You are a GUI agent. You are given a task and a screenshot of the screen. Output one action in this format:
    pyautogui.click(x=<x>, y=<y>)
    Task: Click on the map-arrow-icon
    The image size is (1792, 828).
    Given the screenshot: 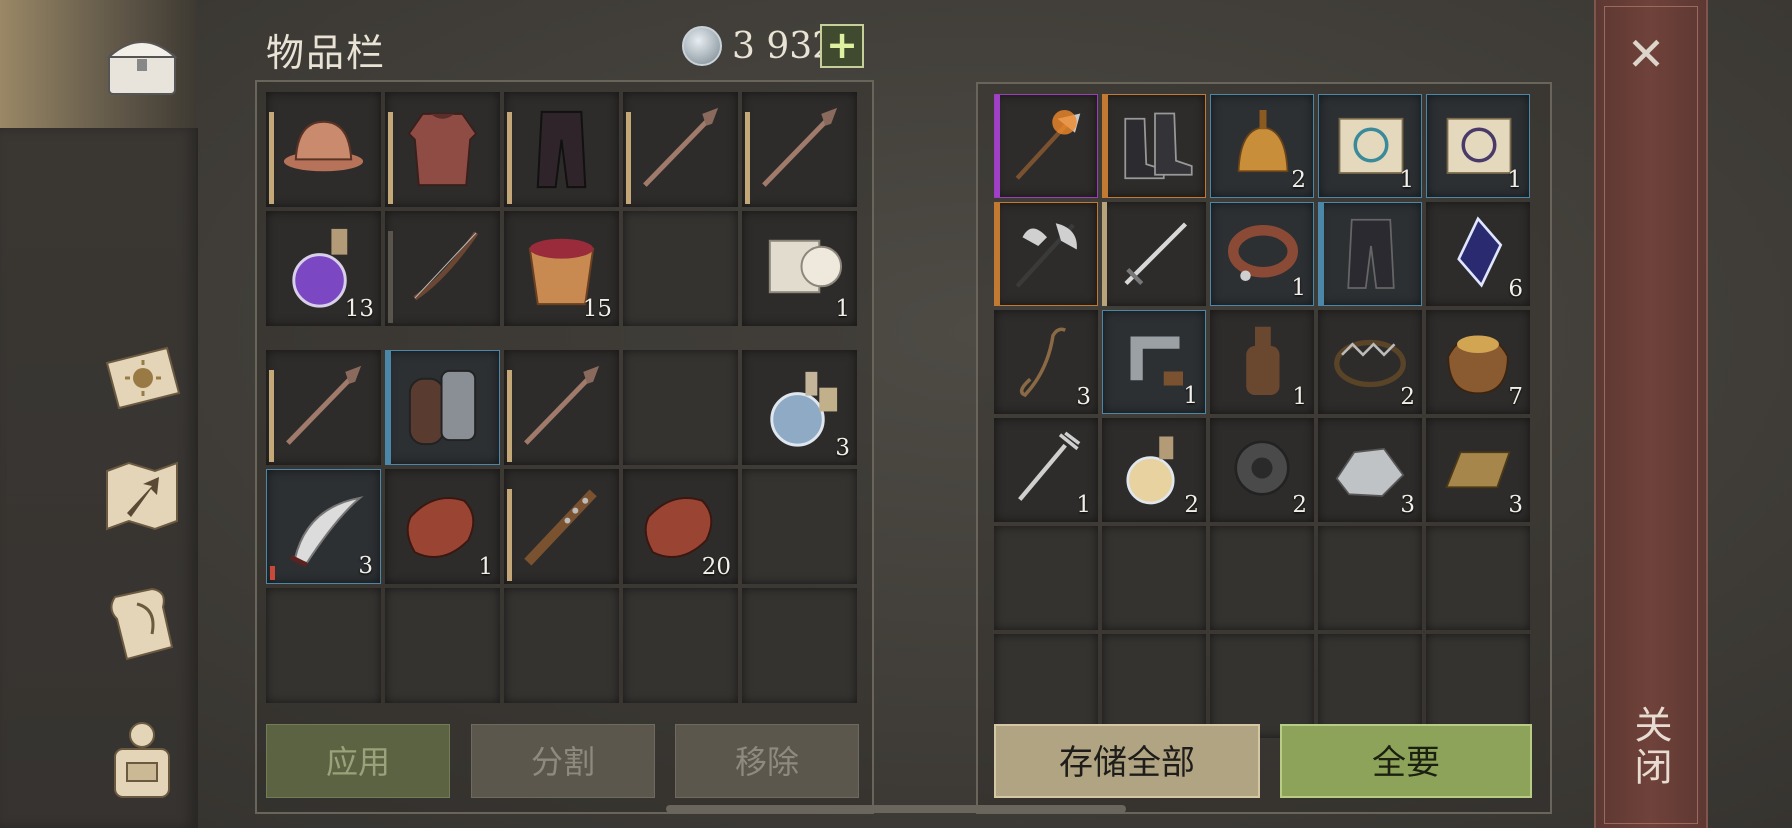 What is the action you would take?
    pyautogui.click(x=142, y=496)
    